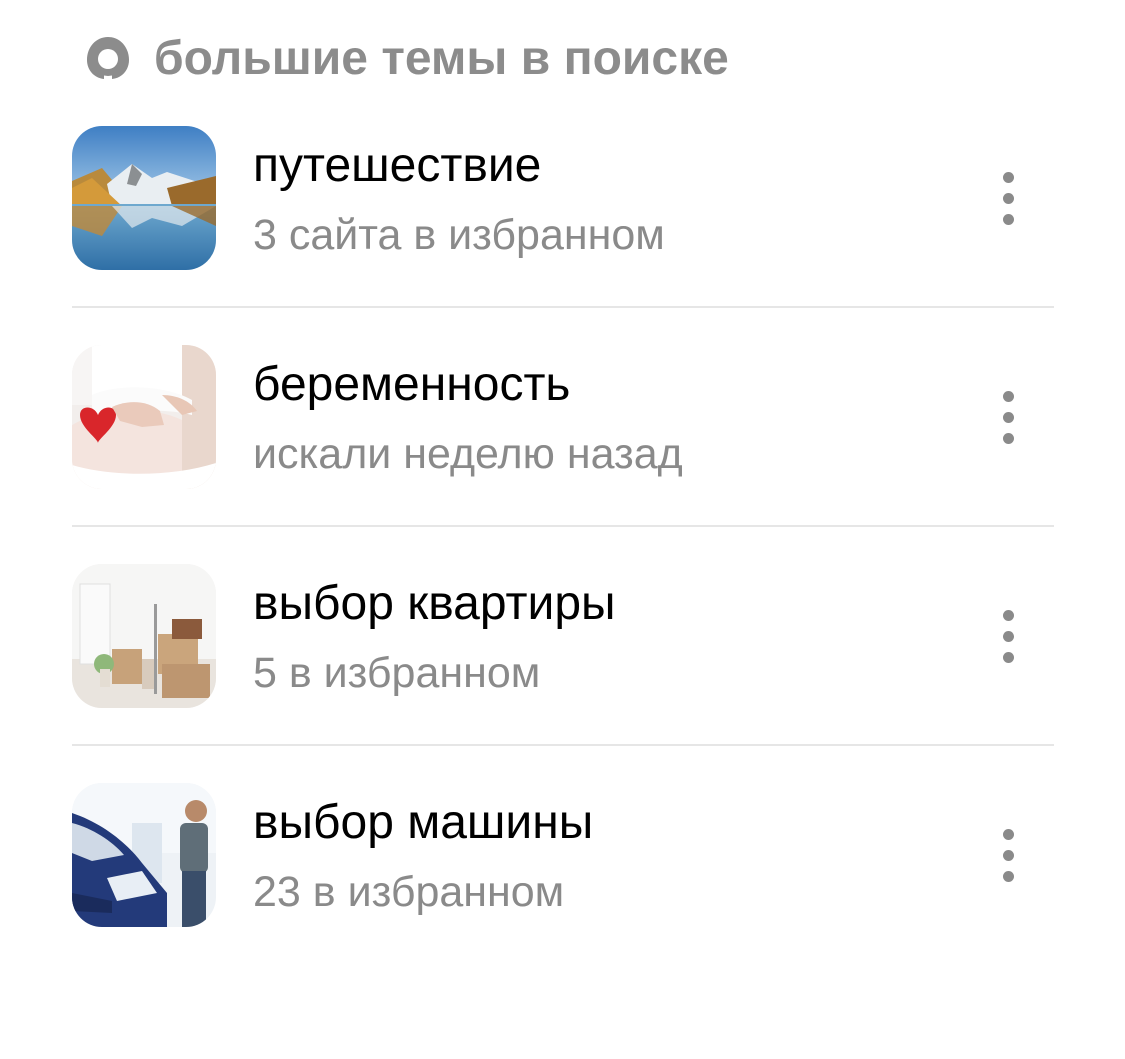 Image resolution: width=1125 pixels, height=1059 pixels. What do you see at coordinates (468, 419) in the screenshot?
I see `topic-text: беременность искали неделю назад` at bounding box center [468, 419].